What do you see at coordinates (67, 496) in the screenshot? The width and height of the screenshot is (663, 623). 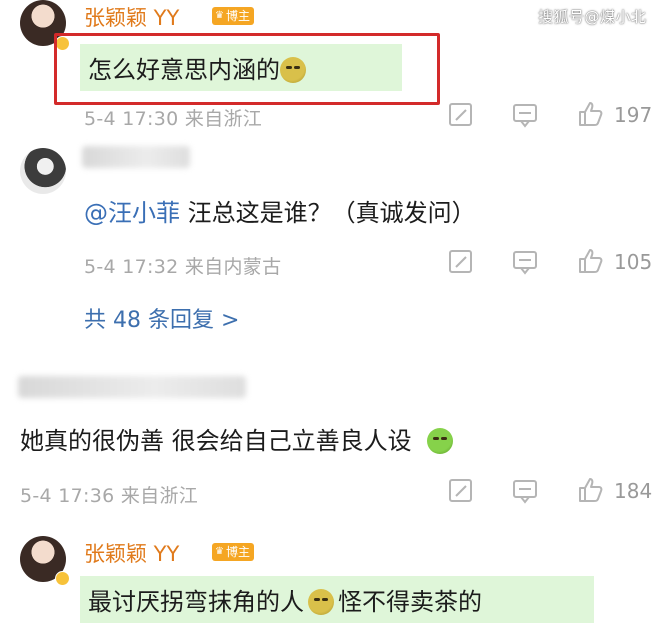 I see `comment-time: 5-4 17:36` at bounding box center [67, 496].